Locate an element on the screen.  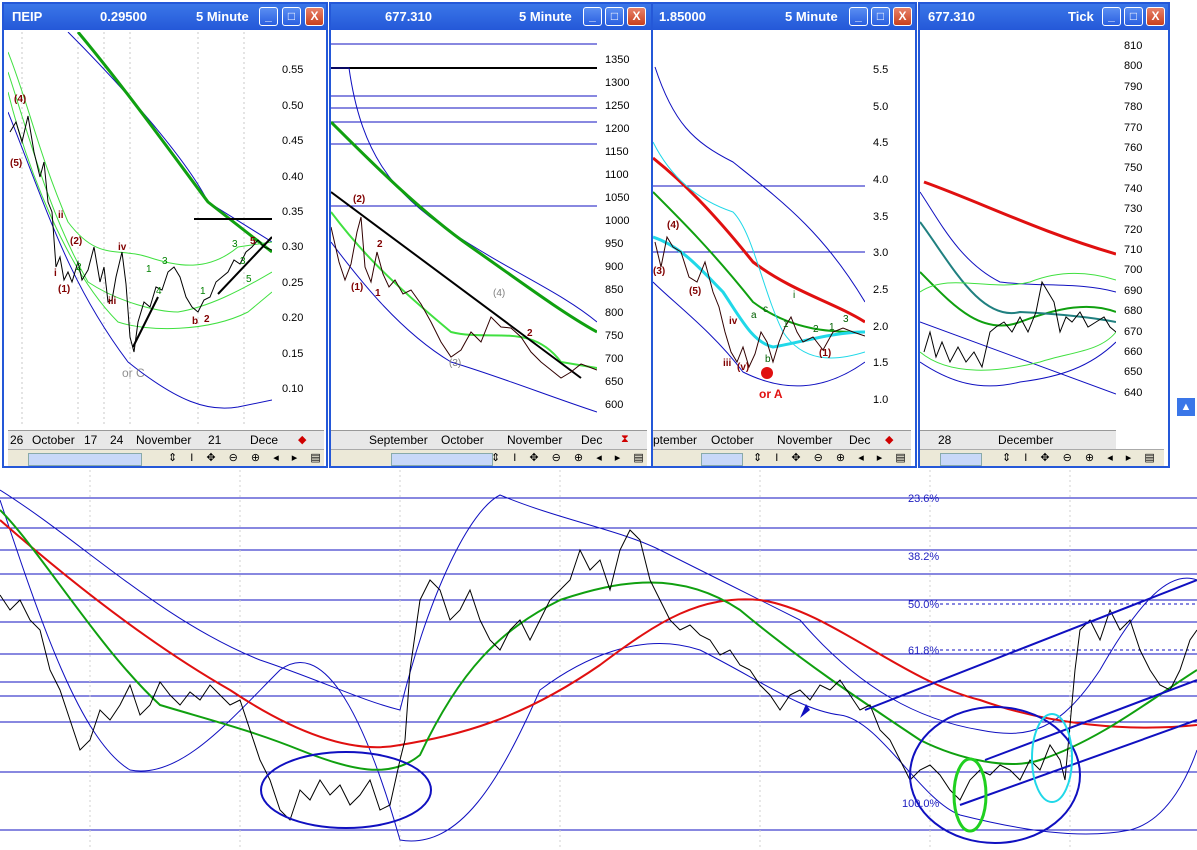
y-tick-label: 0.55 is located at coordinates (293, 70).